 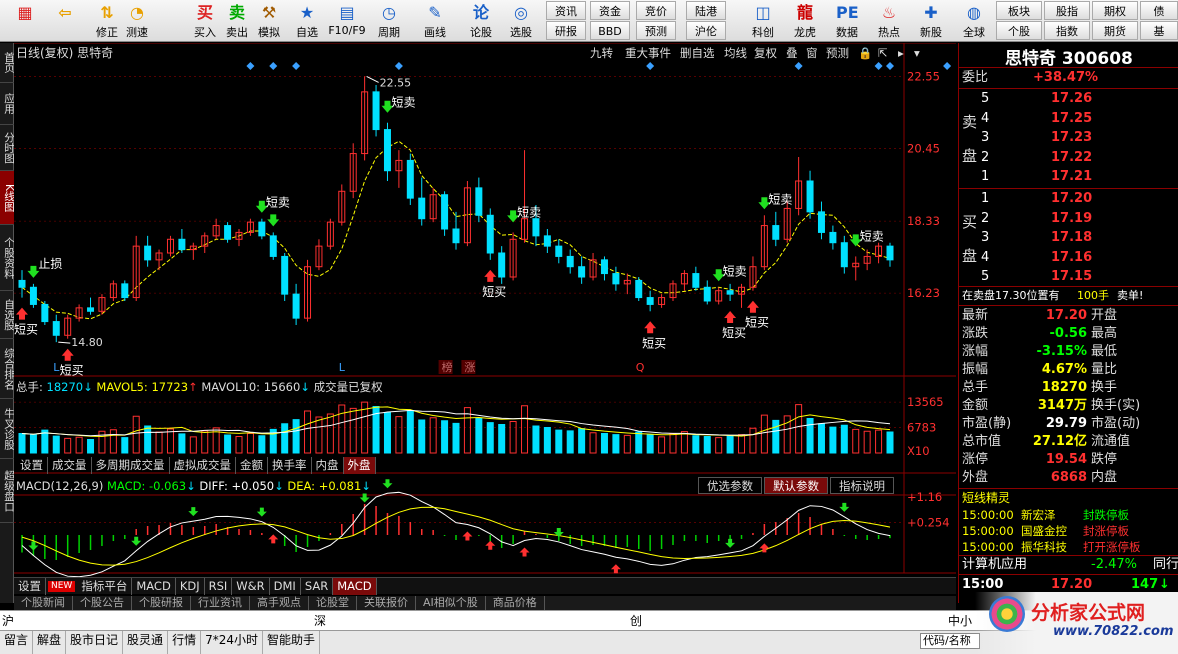 I want to click on volume-tab-6: 内盘, so click(x=328, y=465).